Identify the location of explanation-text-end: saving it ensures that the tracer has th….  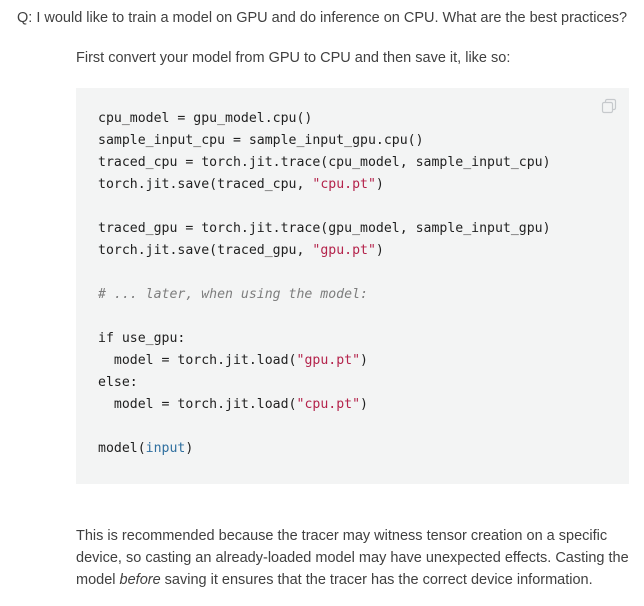
(376, 580).